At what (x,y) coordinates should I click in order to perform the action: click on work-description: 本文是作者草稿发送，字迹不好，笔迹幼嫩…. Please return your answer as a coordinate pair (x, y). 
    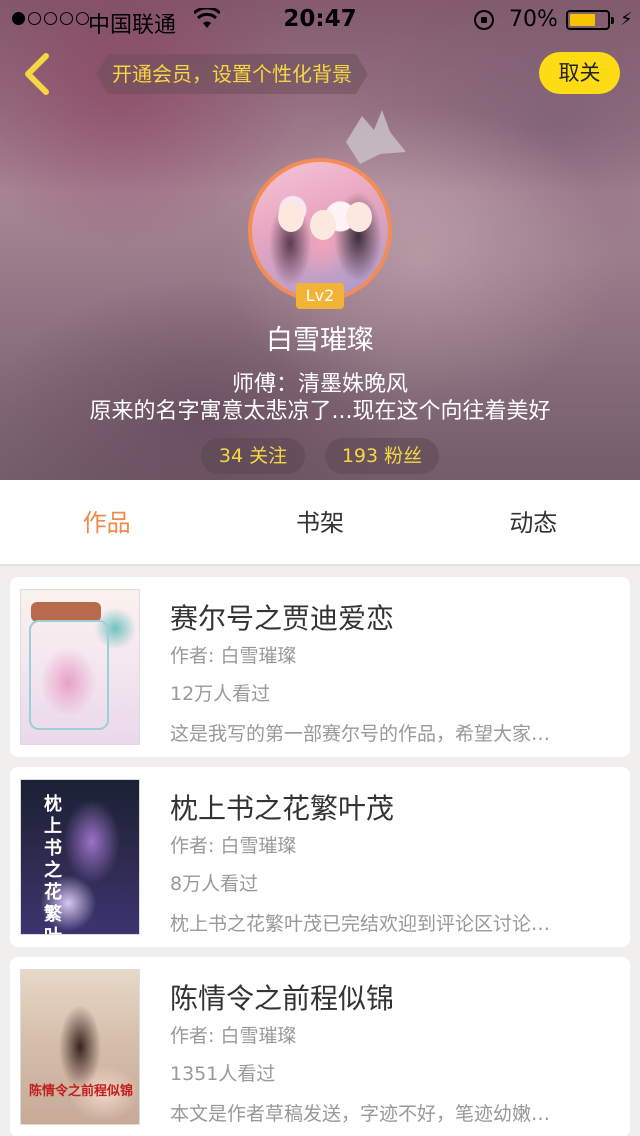
    Looking at the image, I should click on (360, 1114).